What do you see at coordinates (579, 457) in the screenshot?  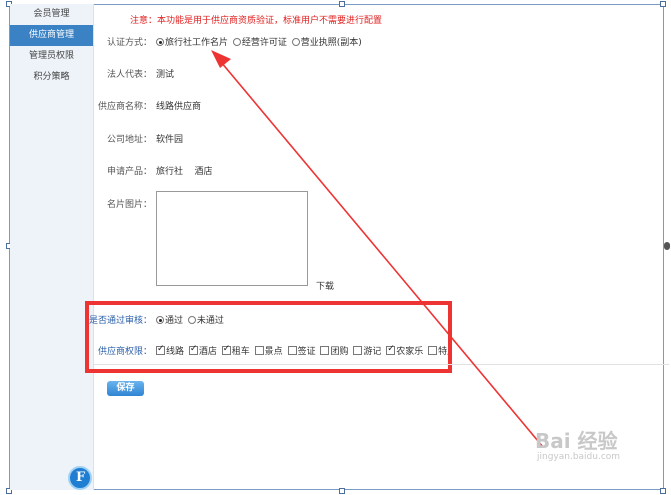 I see `watermark-url: jingyan.baidu.com` at bounding box center [579, 457].